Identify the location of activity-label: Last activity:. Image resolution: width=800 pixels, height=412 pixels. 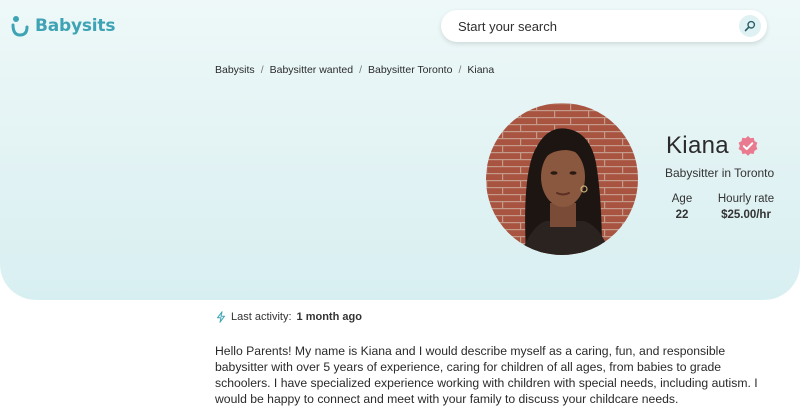
(261, 317).